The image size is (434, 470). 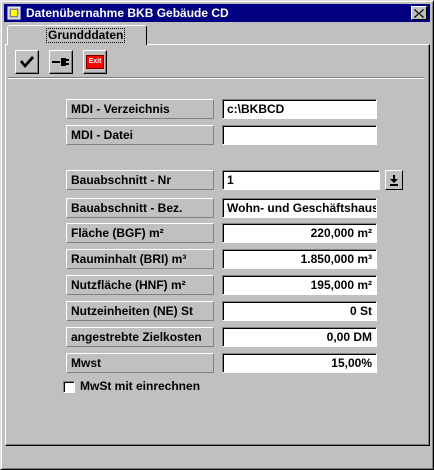 I want to click on confirm-button, so click(x=27, y=62).